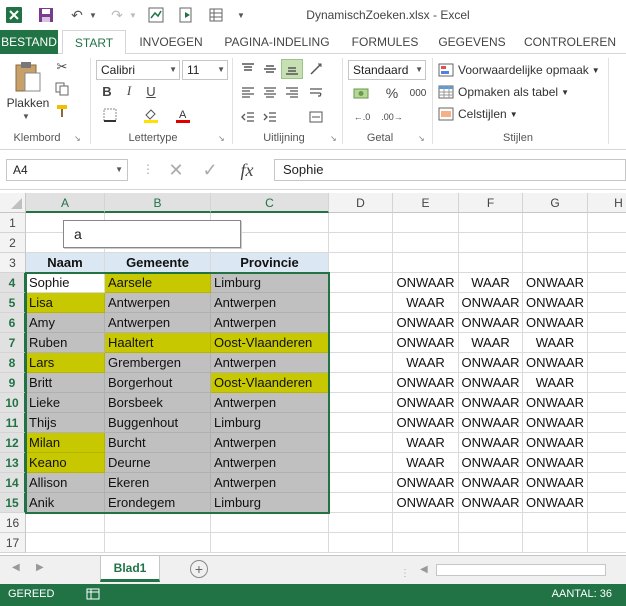  Describe the element at coordinates (62, 89) in the screenshot. I see `copy-icon` at that location.